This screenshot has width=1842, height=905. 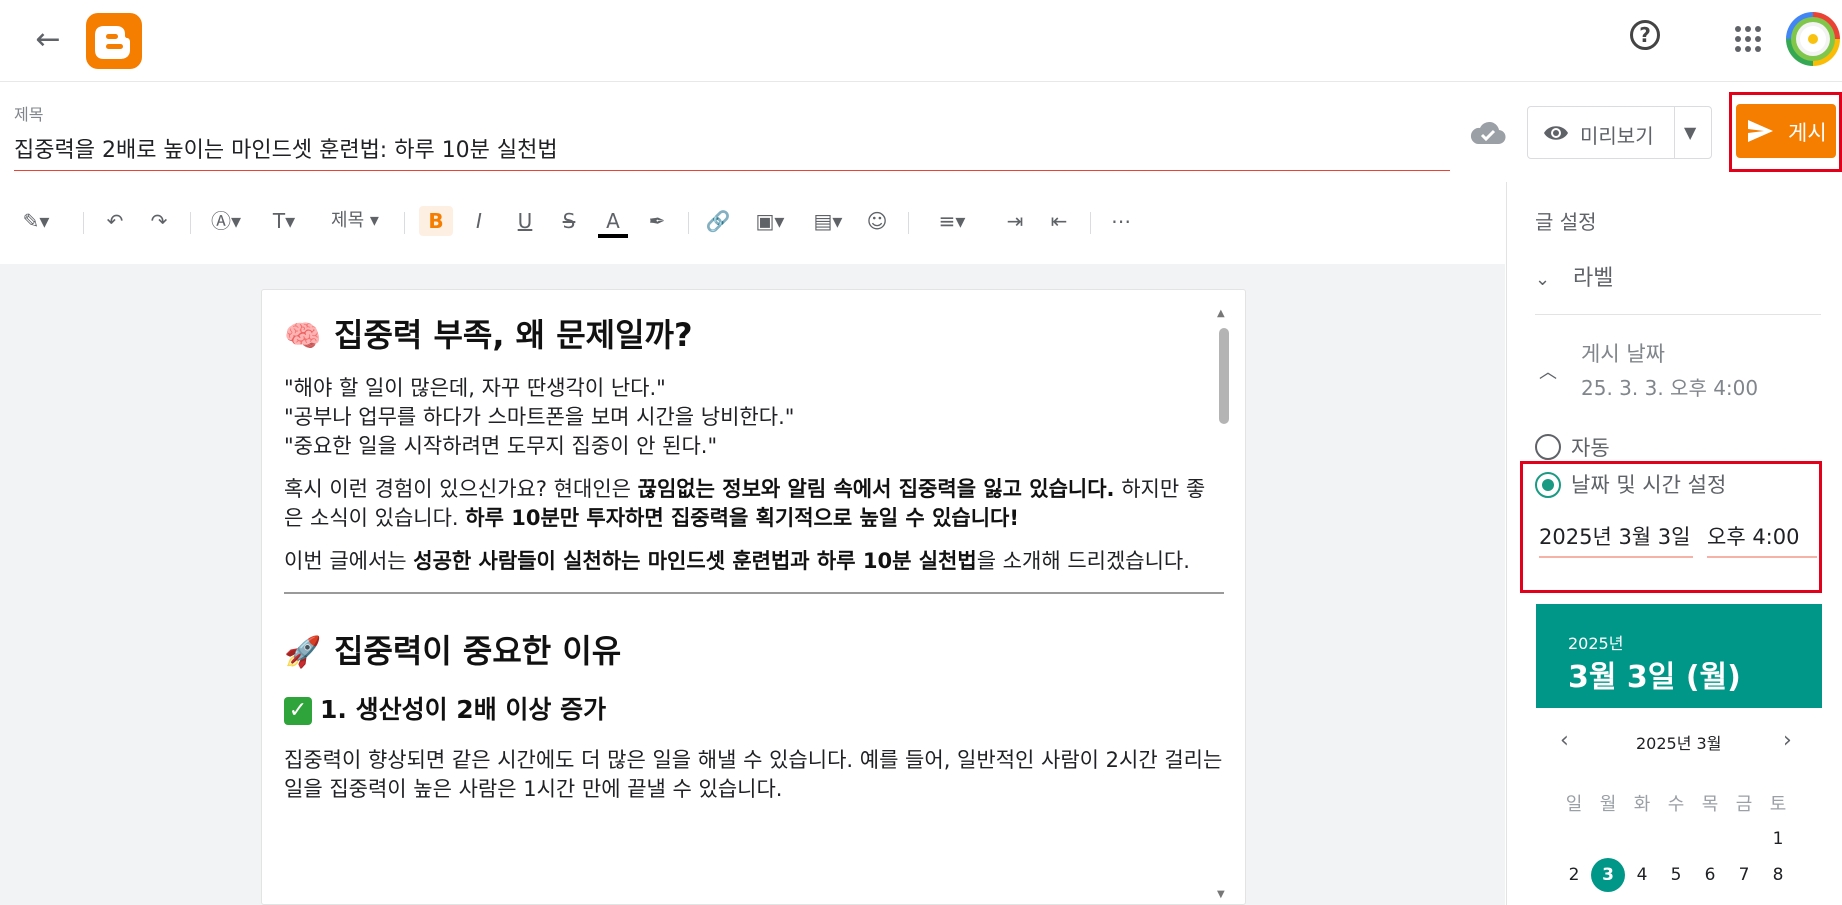 I want to click on preview-label: 미리보기, so click(x=1617, y=136).